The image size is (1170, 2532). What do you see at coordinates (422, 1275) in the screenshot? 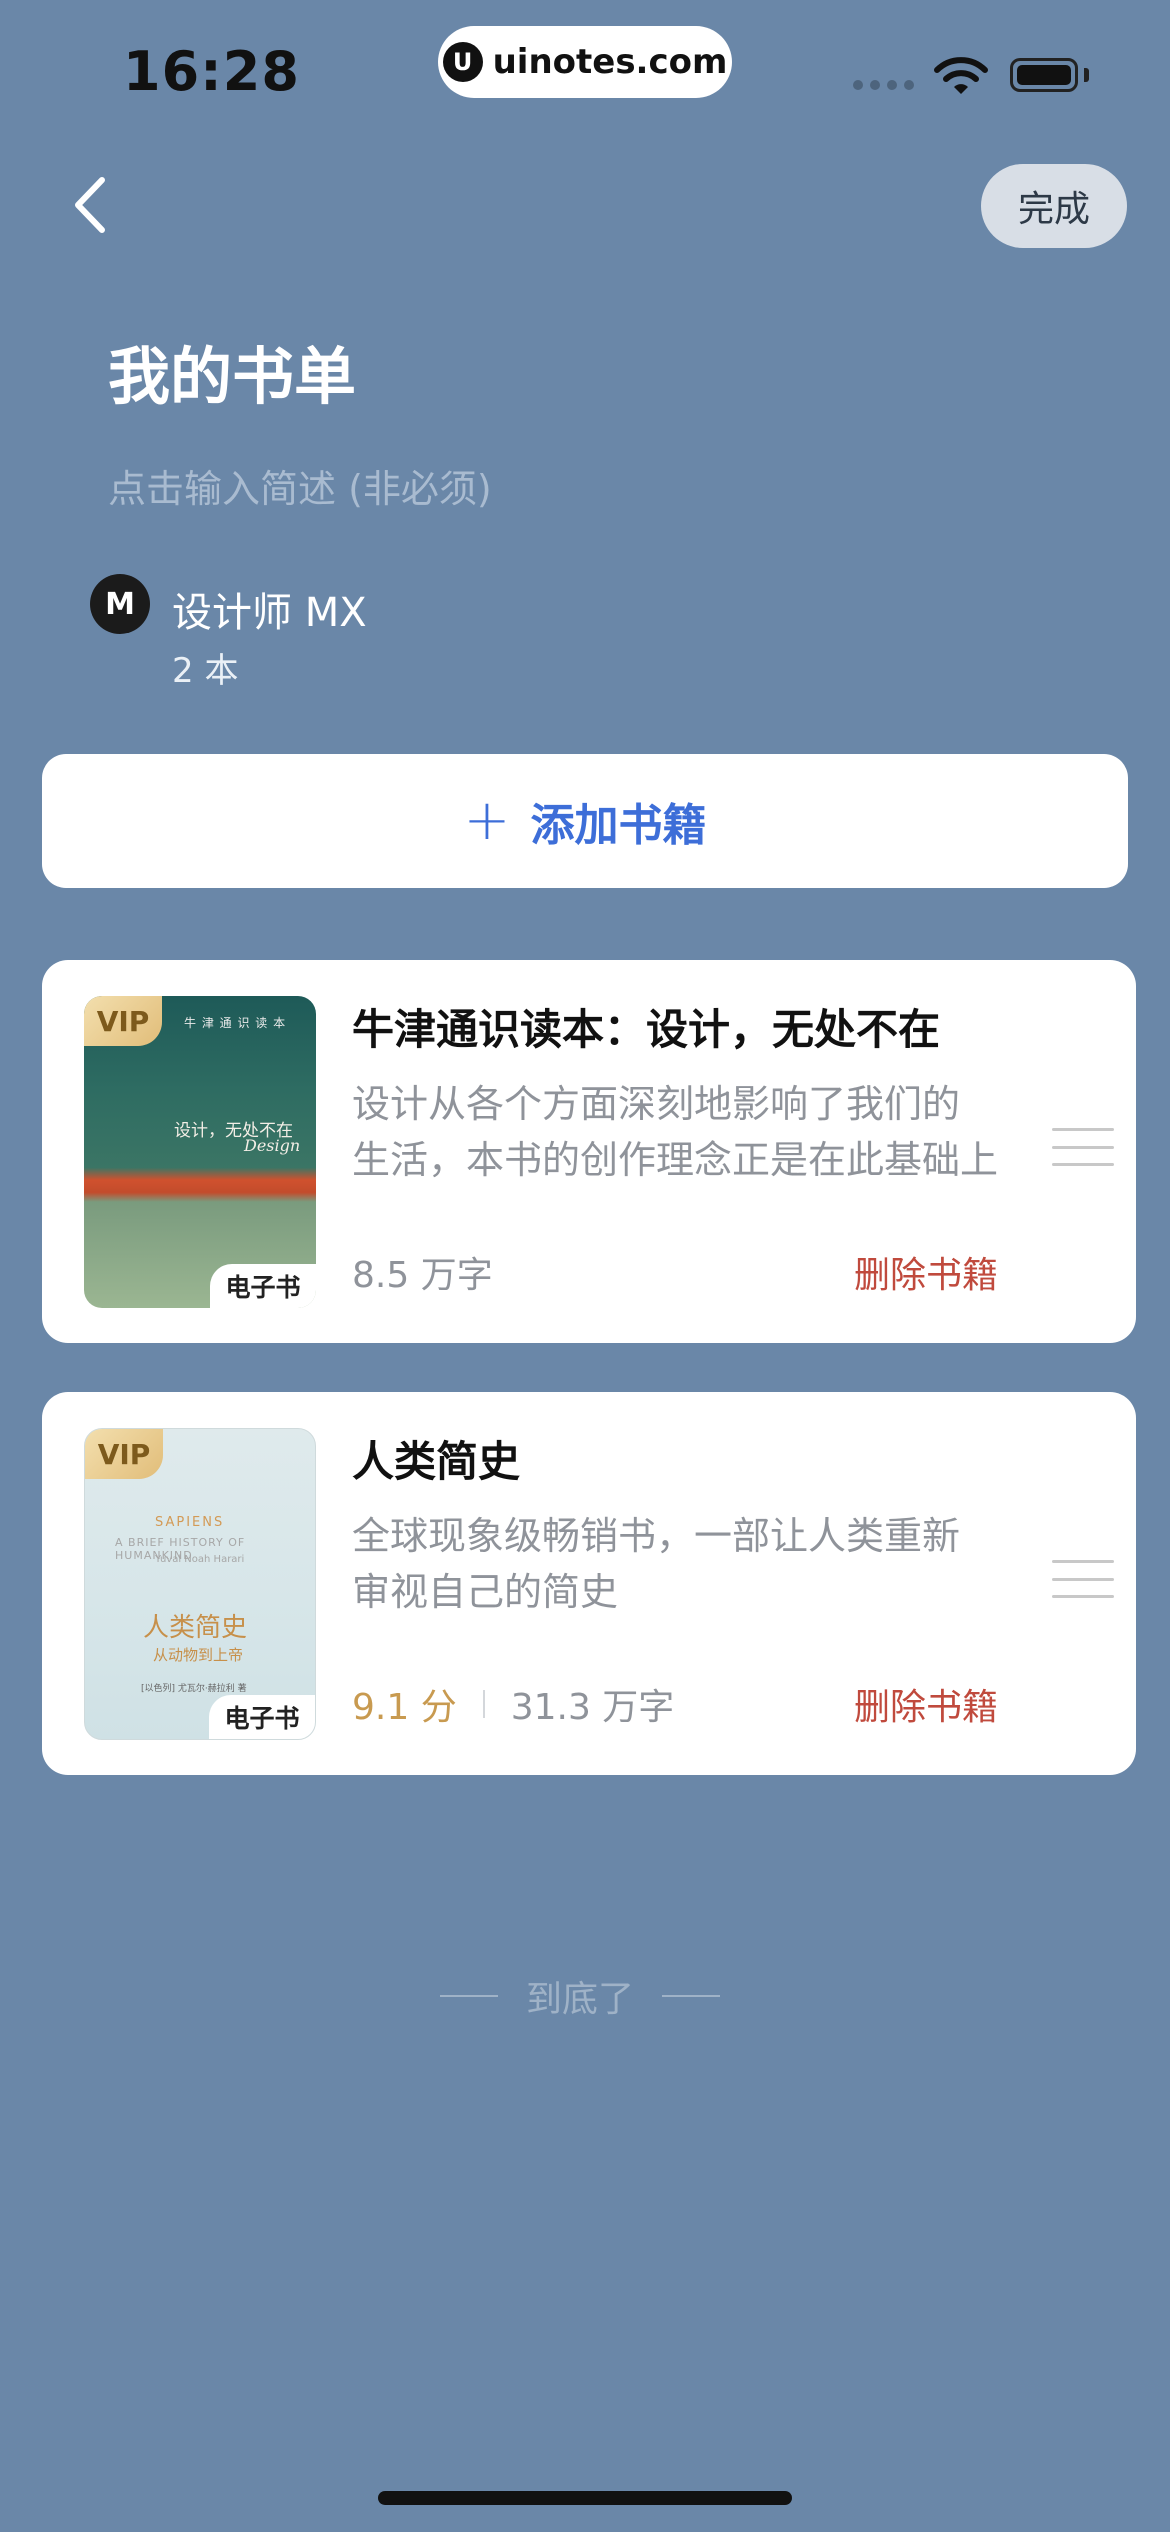
I see `word-count: 8.5 万字` at bounding box center [422, 1275].